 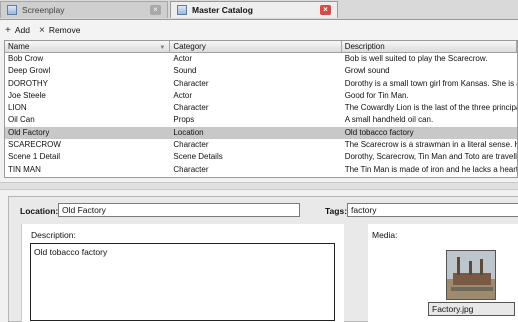 I want to click on remove-button: × Remove, so click(x=60, y=30).